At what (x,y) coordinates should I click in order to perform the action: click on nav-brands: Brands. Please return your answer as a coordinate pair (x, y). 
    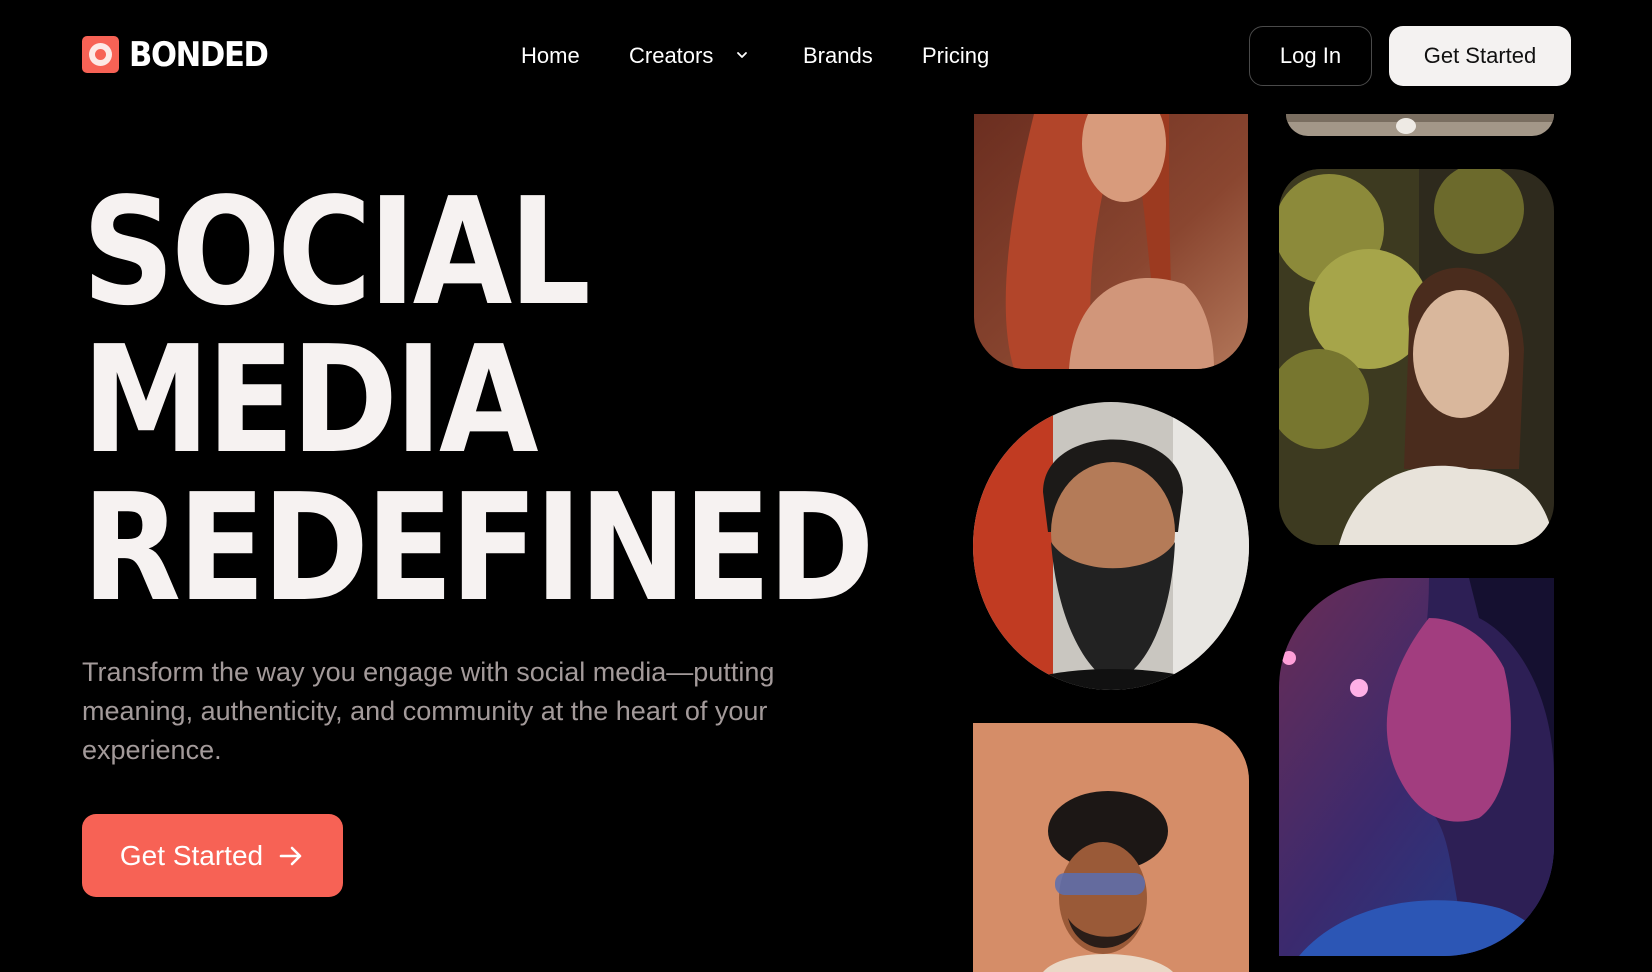
    Looking at the image, I should click on (838, 56).